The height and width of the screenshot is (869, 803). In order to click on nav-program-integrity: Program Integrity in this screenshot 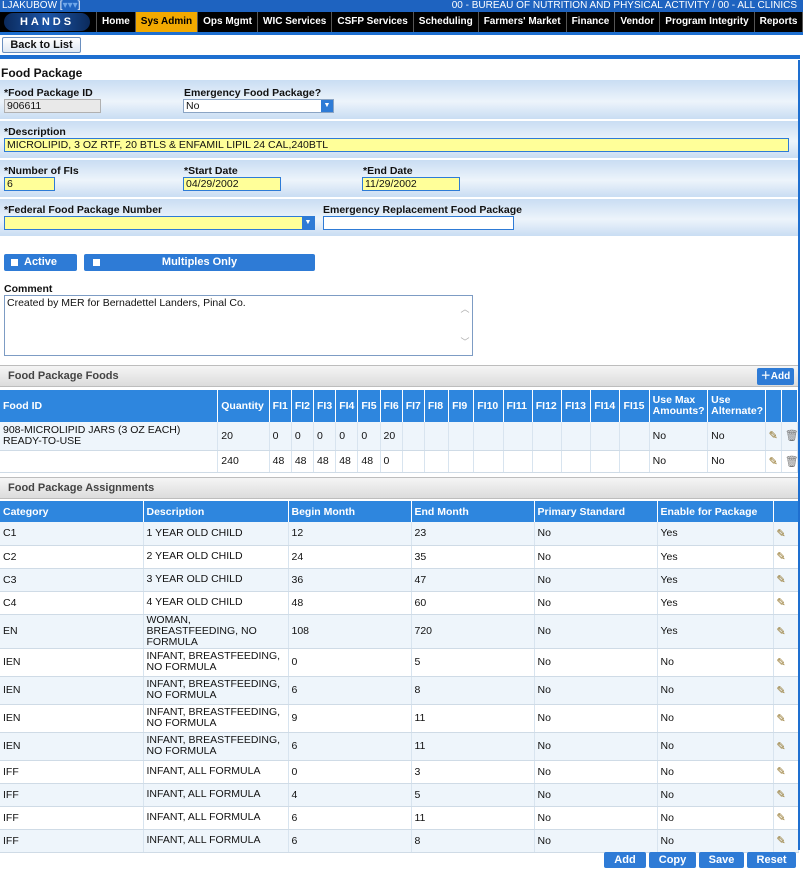, I will do `click(706, 22)`.